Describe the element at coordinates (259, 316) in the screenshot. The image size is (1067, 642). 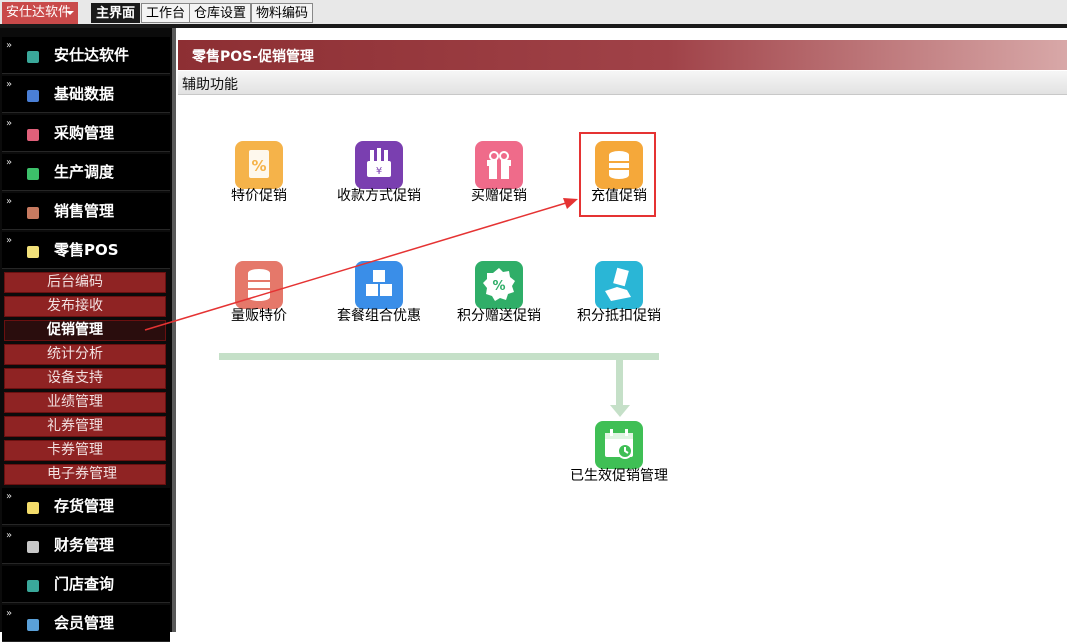
I see `function-label: 量贩特价` at that location.